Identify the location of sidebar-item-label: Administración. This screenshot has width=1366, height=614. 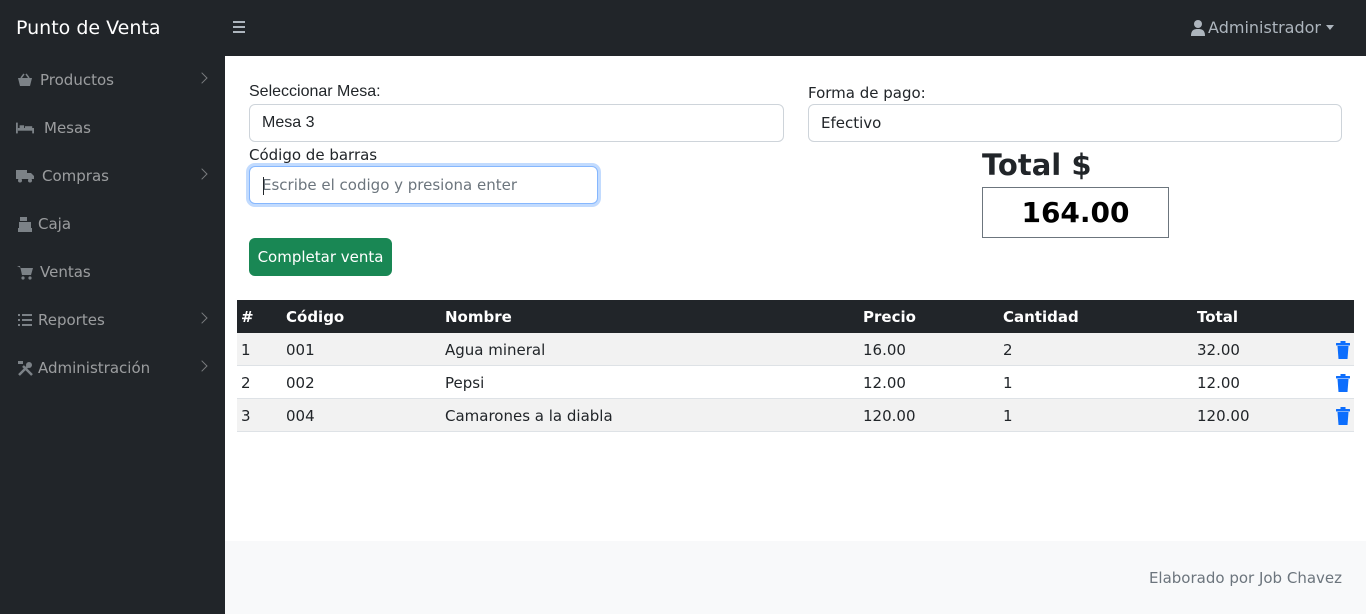
(94, 368).